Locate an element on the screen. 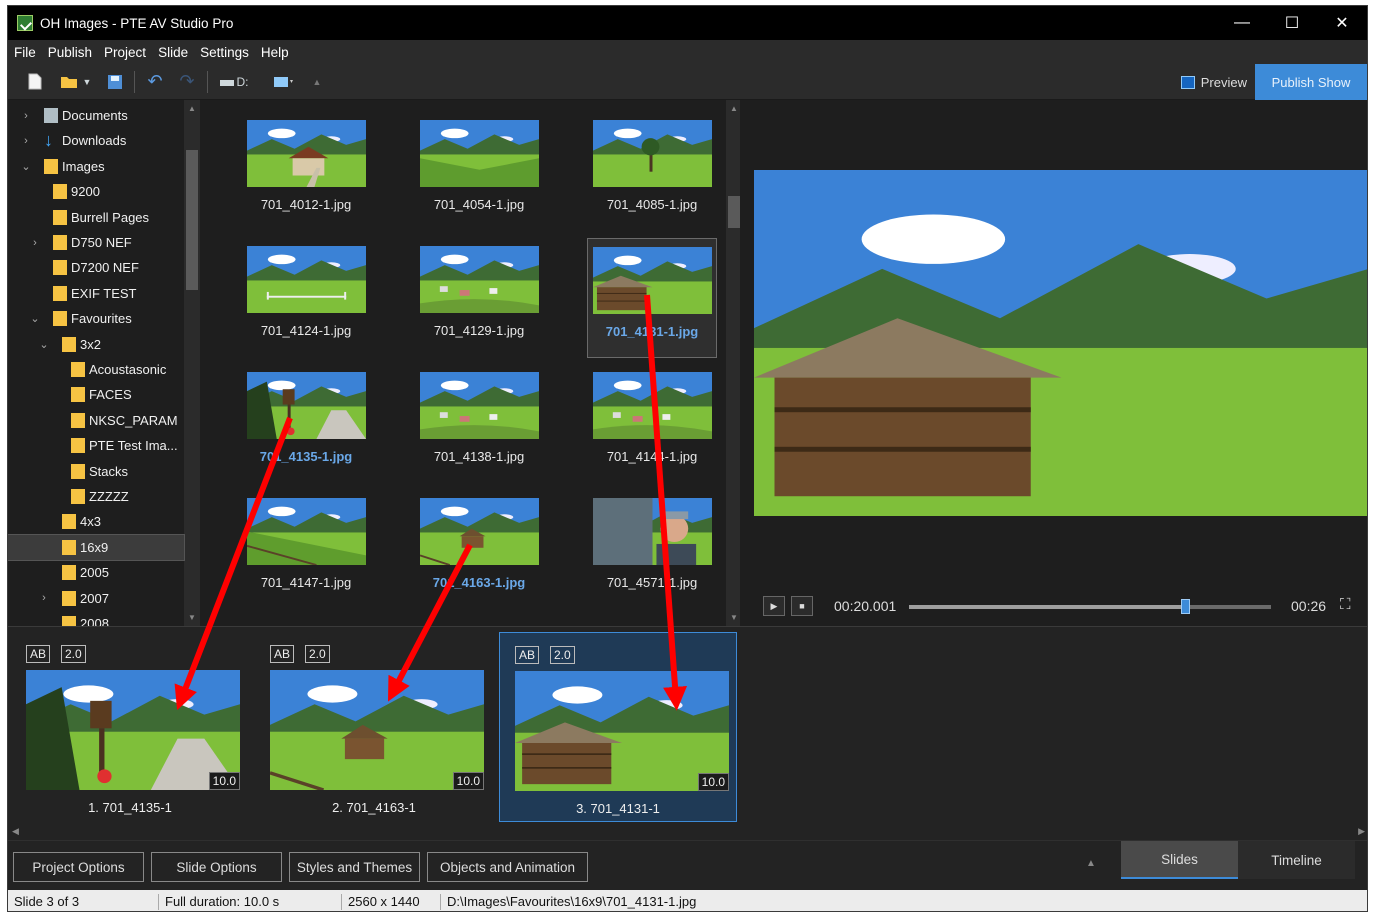 The image size is (1375, 912). view-mode-icon is located at coordinates (284, 82).